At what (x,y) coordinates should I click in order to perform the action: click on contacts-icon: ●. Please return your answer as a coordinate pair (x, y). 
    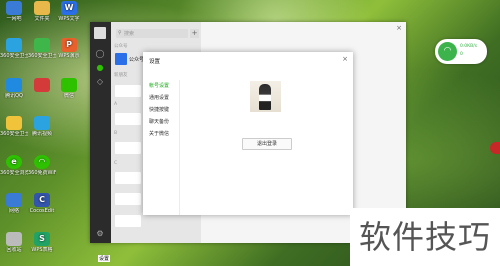
    Looking at the image, I should click on (100, 67).